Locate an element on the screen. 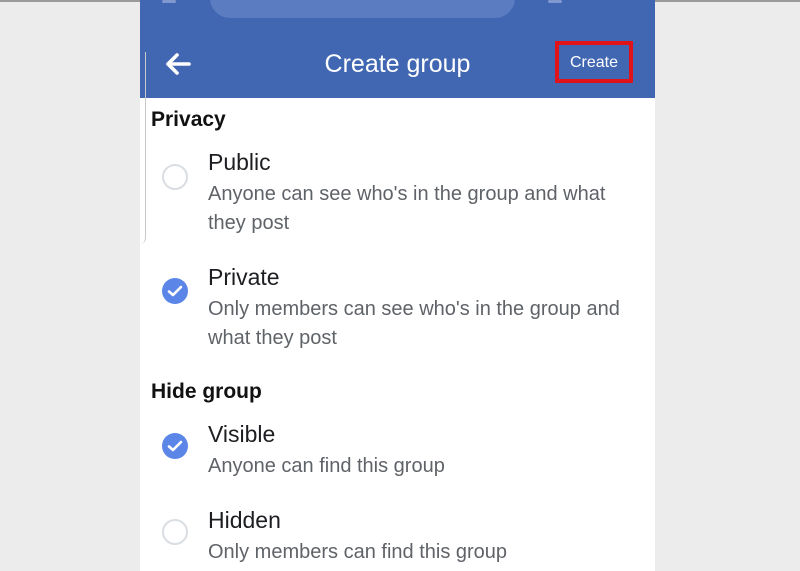 The image size is (800, 571). option-title: Public is located at coordinates (239, 162).